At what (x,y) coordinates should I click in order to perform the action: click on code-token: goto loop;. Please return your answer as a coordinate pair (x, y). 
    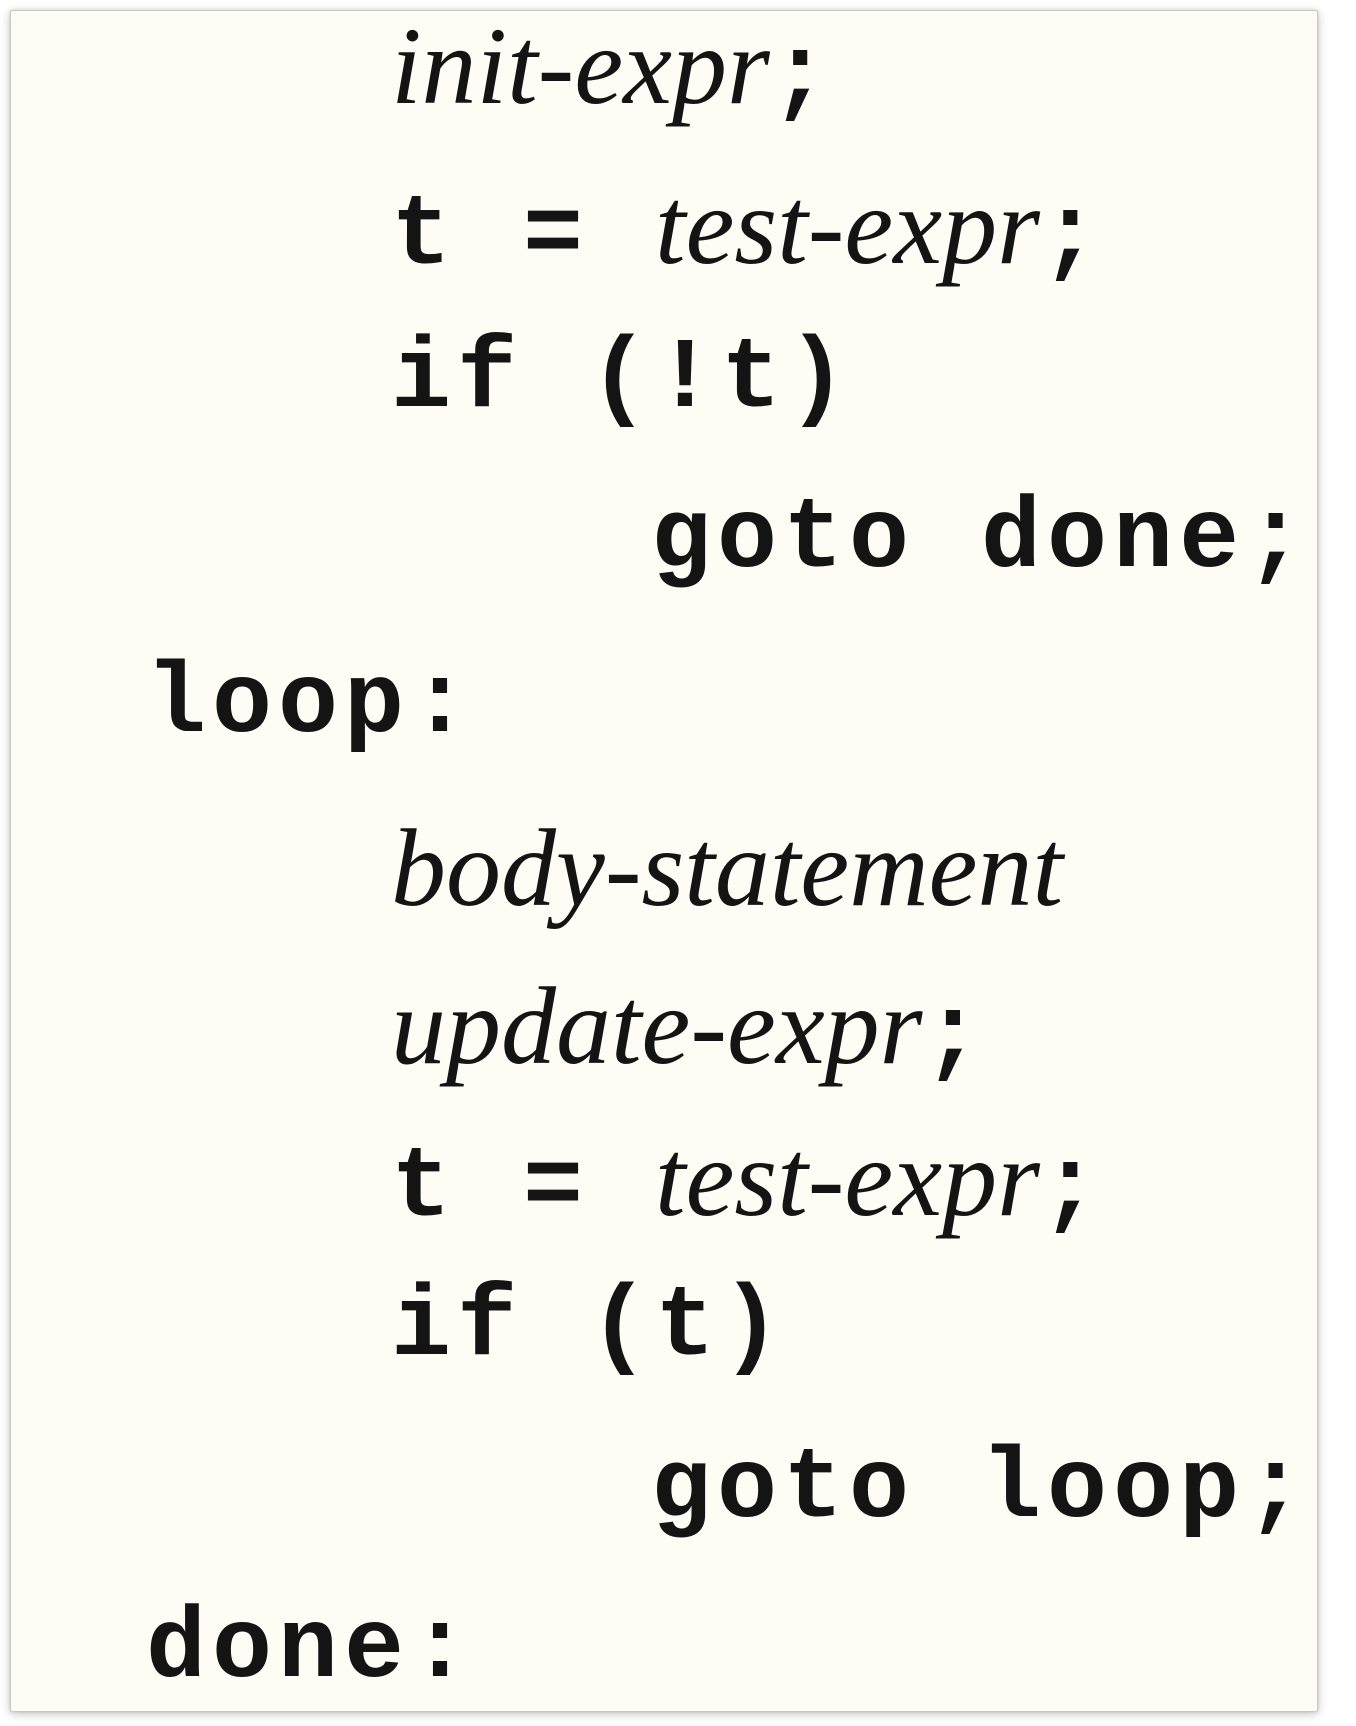
    Looking at the image, I should click on (981, 1490).